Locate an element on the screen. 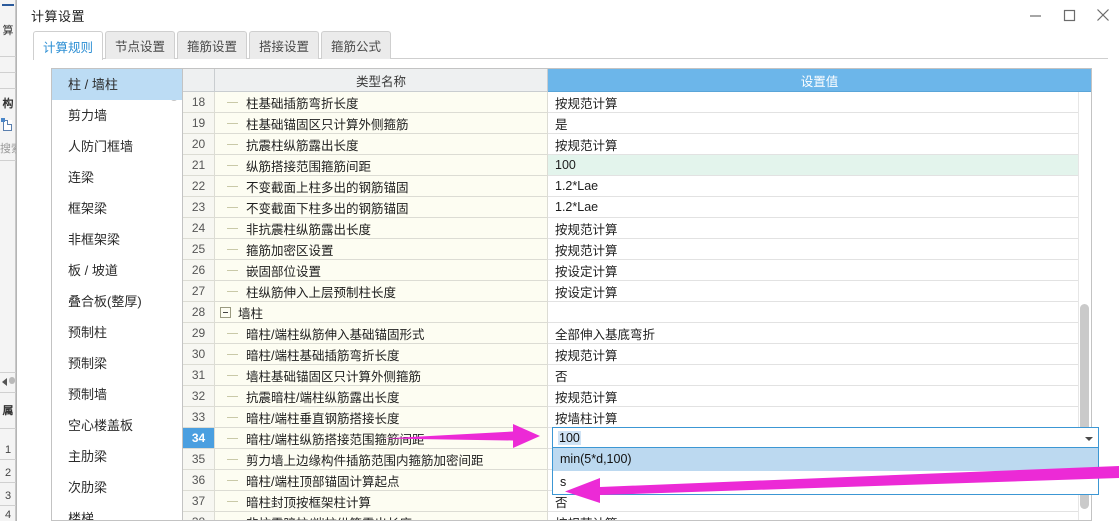 The width and height of the screenshot is (1119, 521). table-row: 22 不变截面上柱多出的钢筋锚固 1.2*Lae is located at coordinates (637, 186).